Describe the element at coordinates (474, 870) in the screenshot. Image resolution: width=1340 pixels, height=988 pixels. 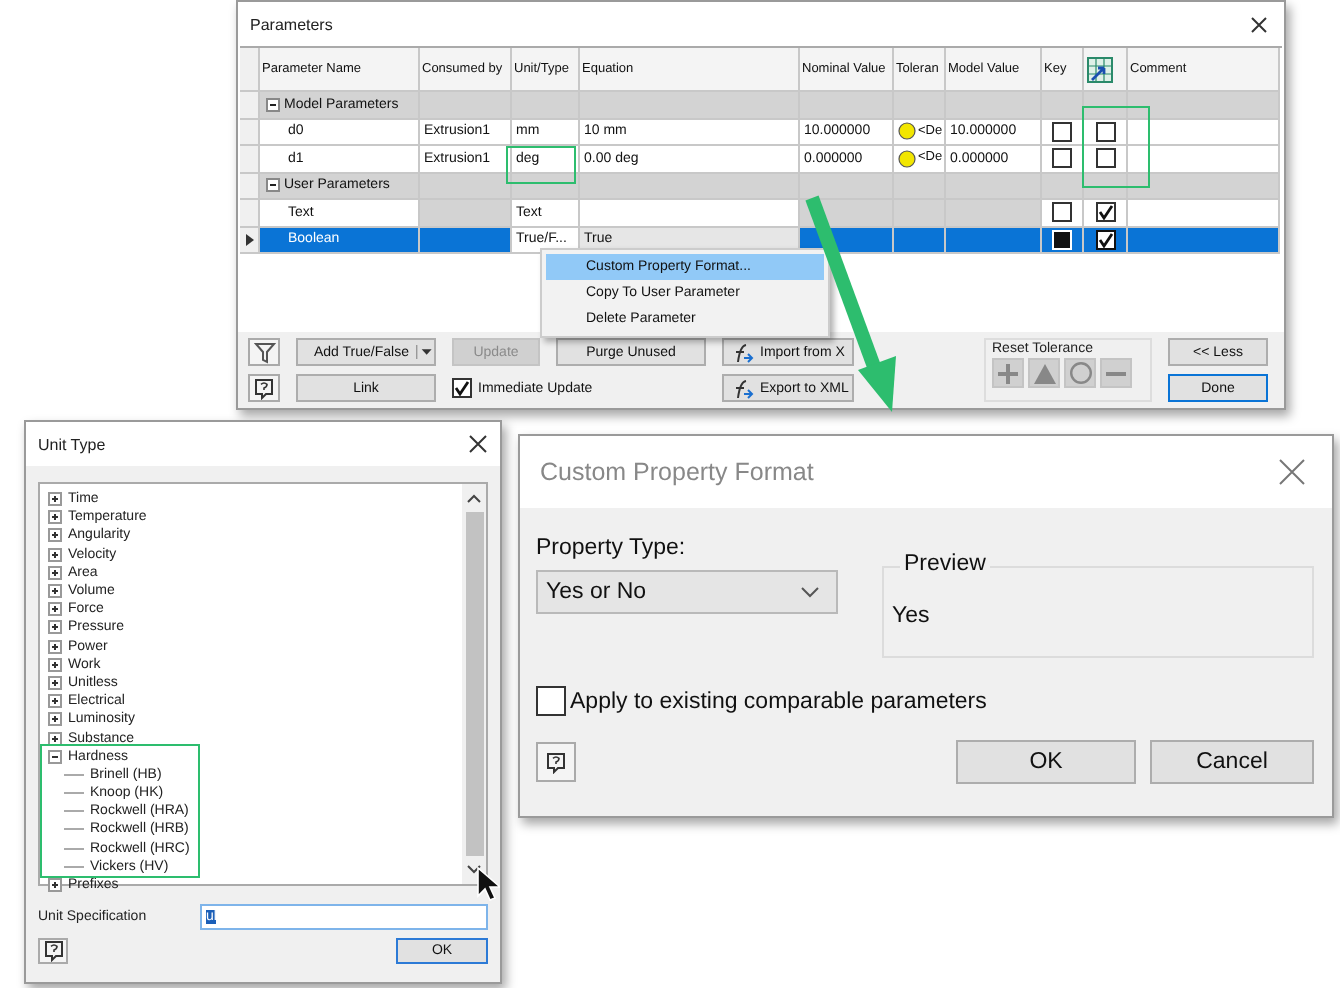
I see `scroll-down-icon` at that location.